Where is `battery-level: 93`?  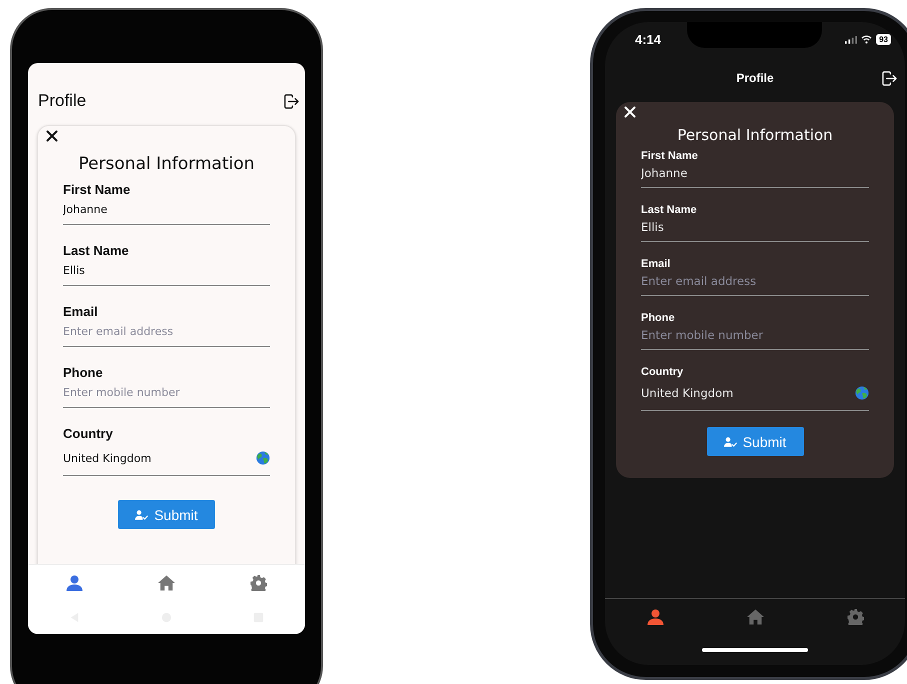
battery-level: 93 is located at coordinates (883, 39).